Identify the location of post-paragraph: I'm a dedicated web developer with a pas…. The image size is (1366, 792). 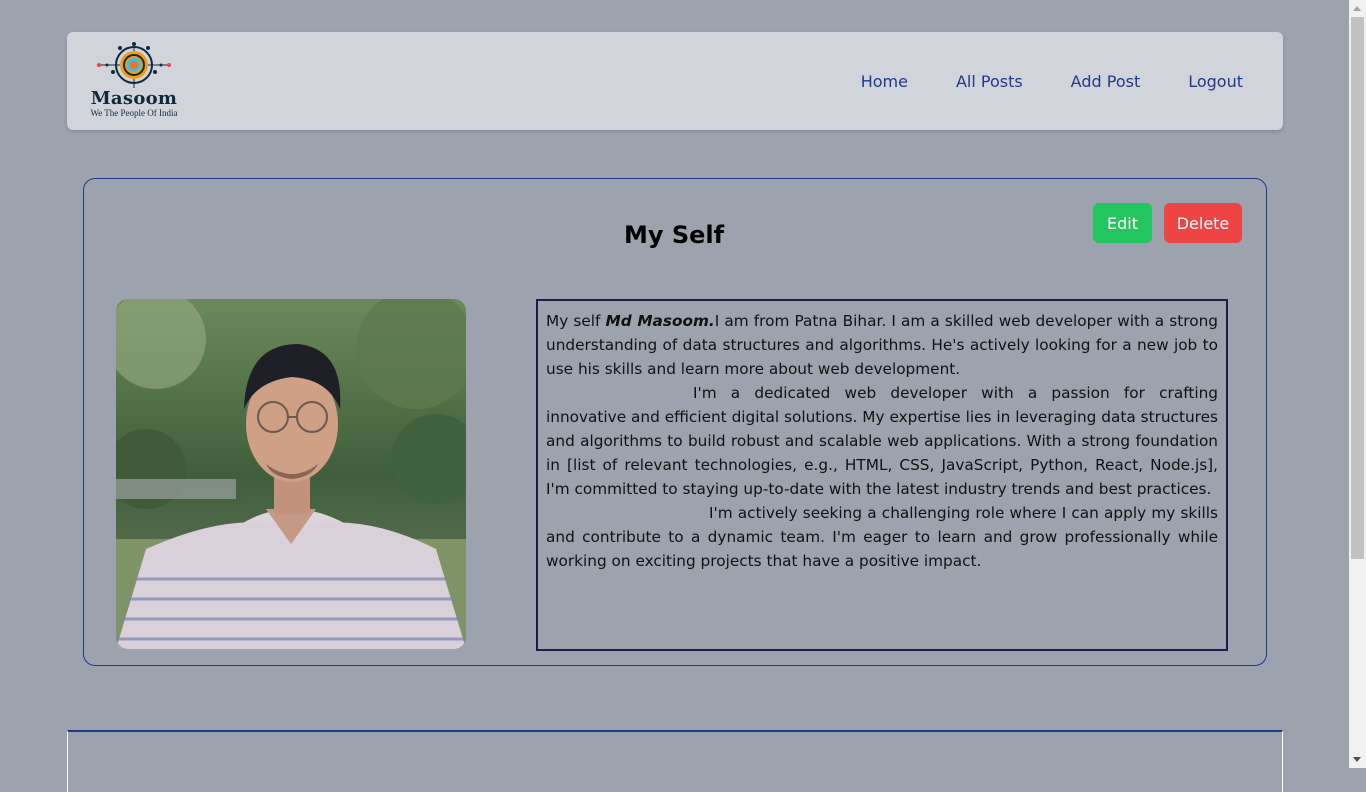
(882, 441).